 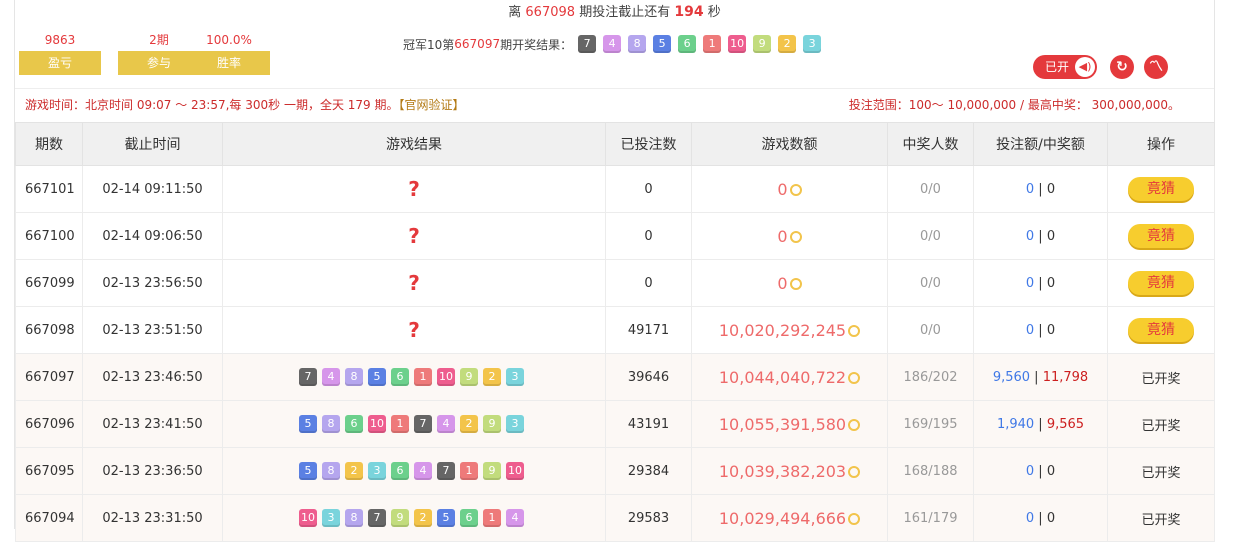 I want to click on sound-toggle: 已开 ◀), so click(x=1065, y=67).